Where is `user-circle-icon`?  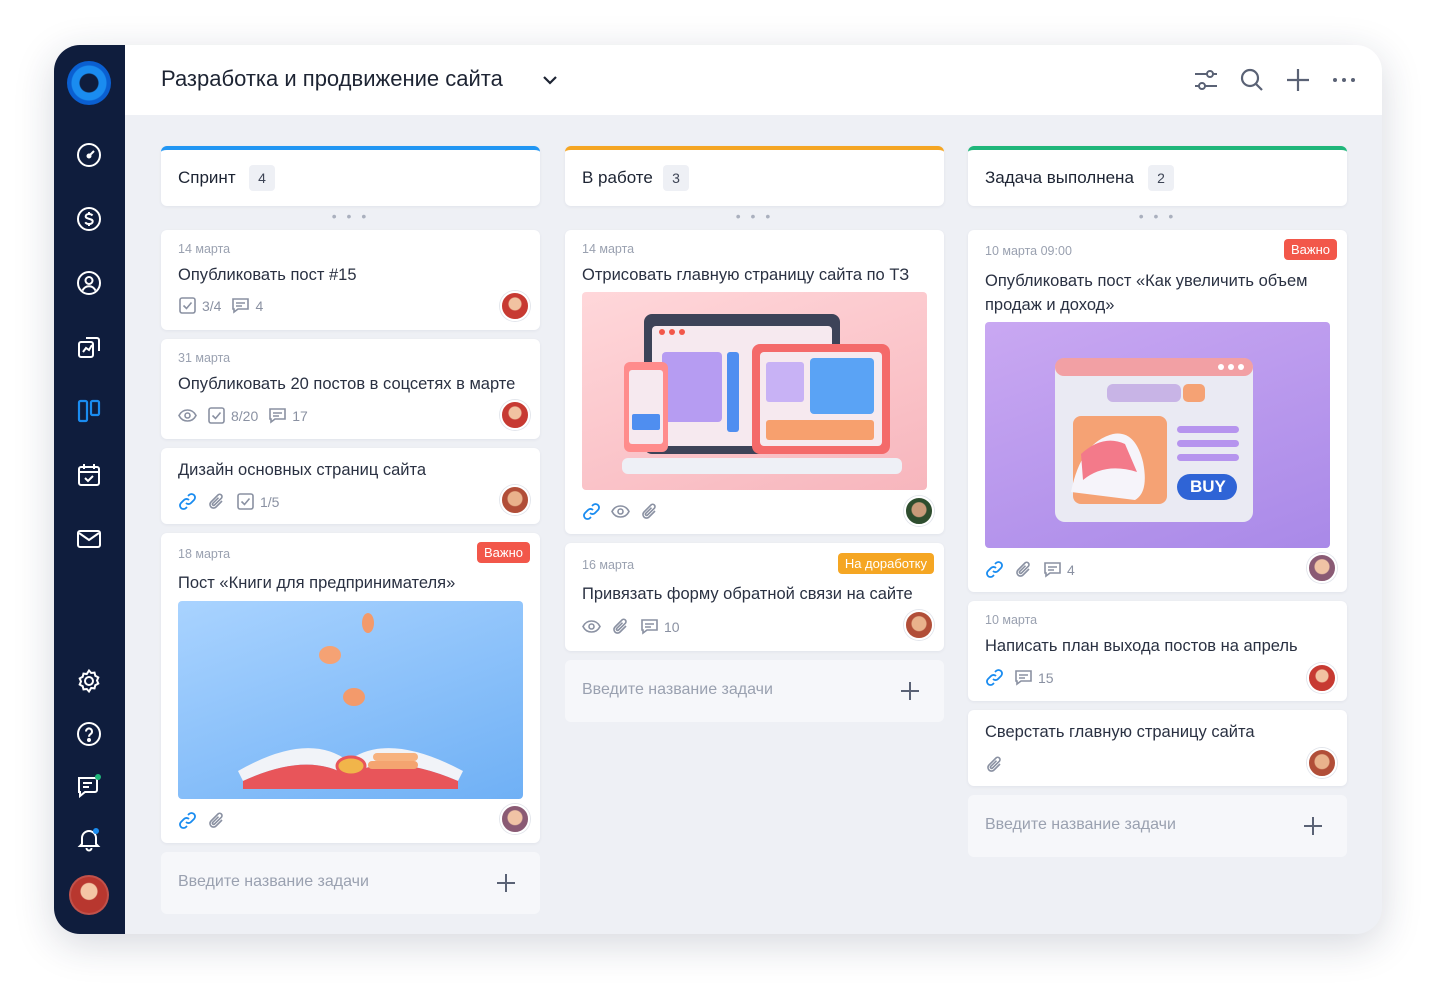 user-circle-icon is located at coordinates (89, 283).